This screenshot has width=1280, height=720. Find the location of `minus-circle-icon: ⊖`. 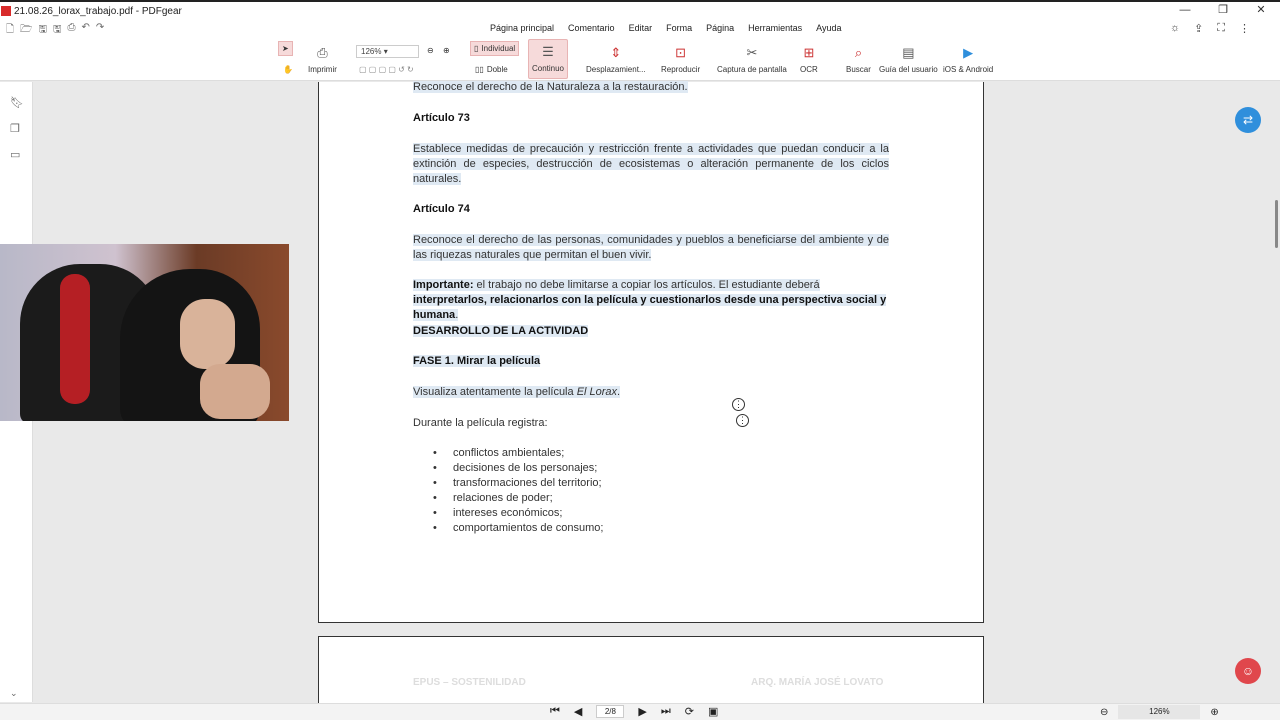

minus-circle-icon: ⊖ is located at coordinates (430, 50).